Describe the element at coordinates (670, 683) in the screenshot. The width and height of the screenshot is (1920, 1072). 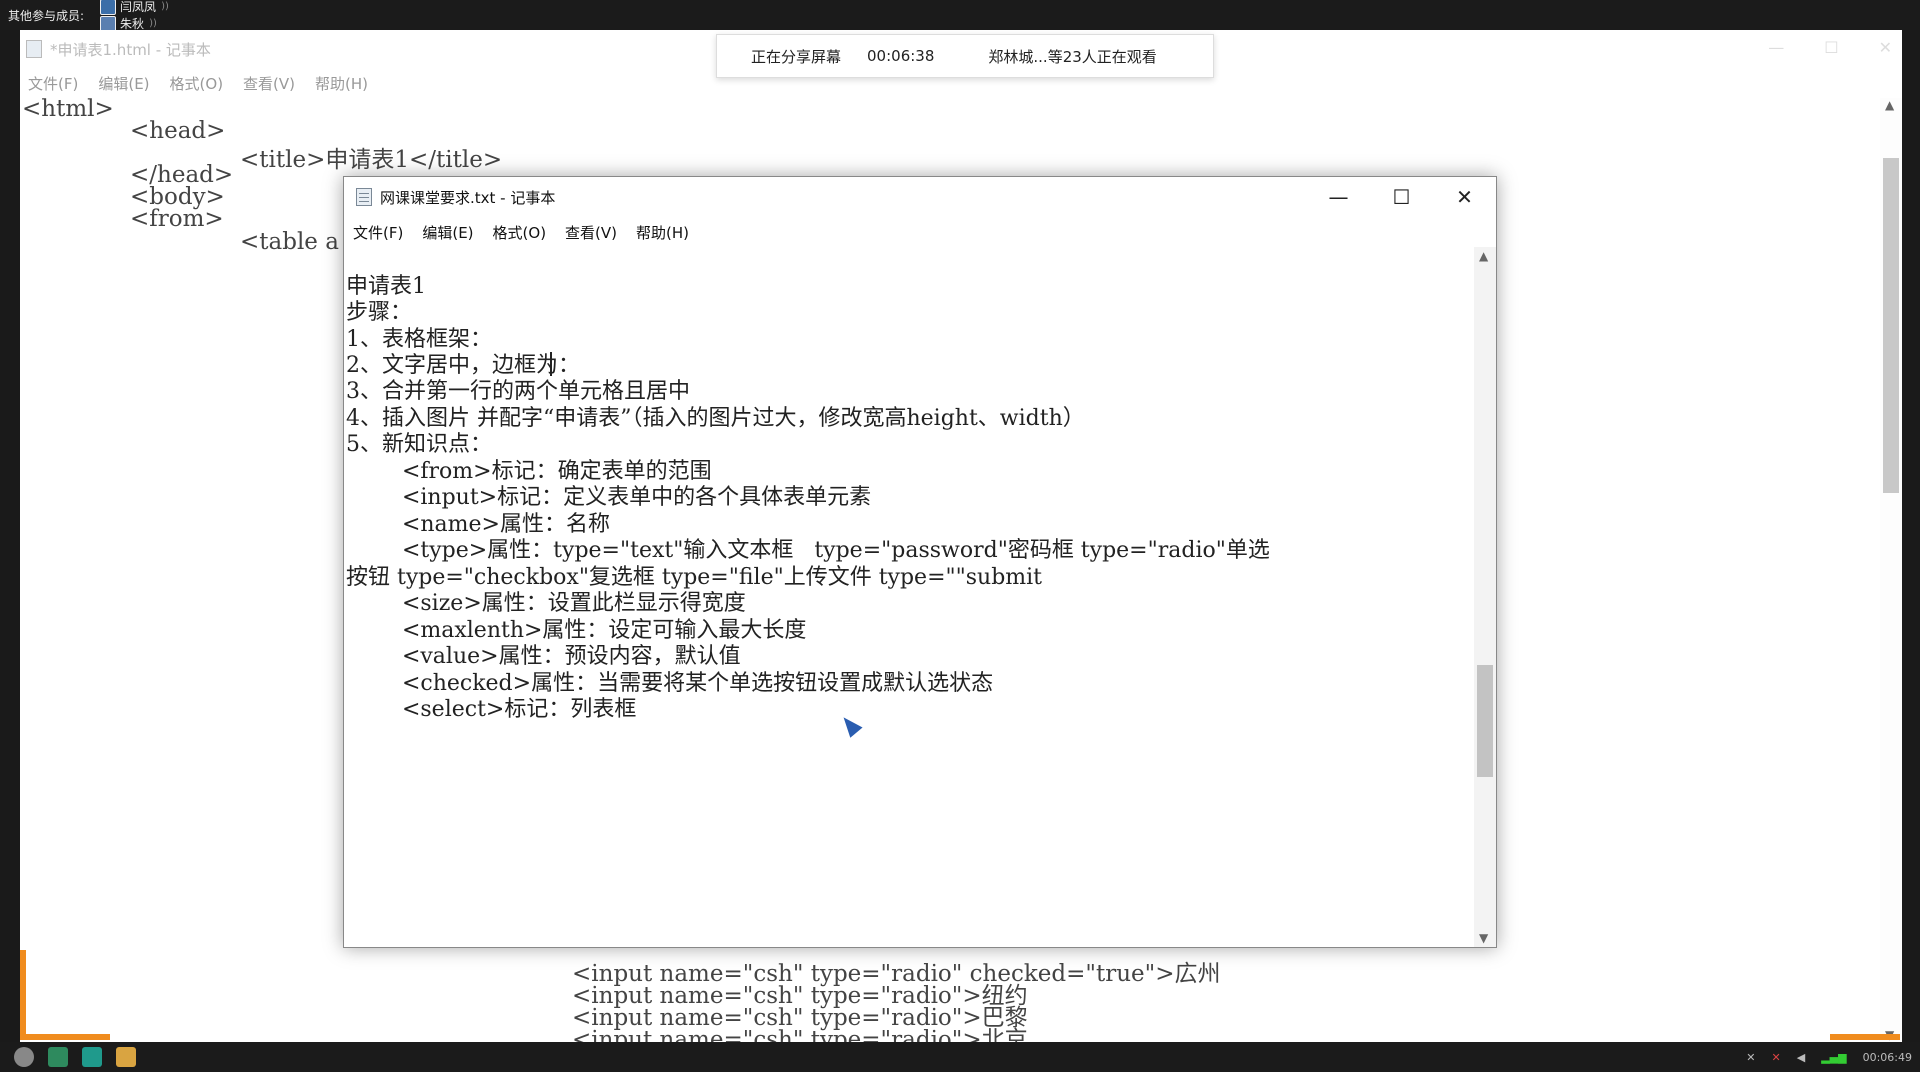
I see `text-line: <checked>属性：当需要将某个单选按钮设置成默认选状态` at that location.